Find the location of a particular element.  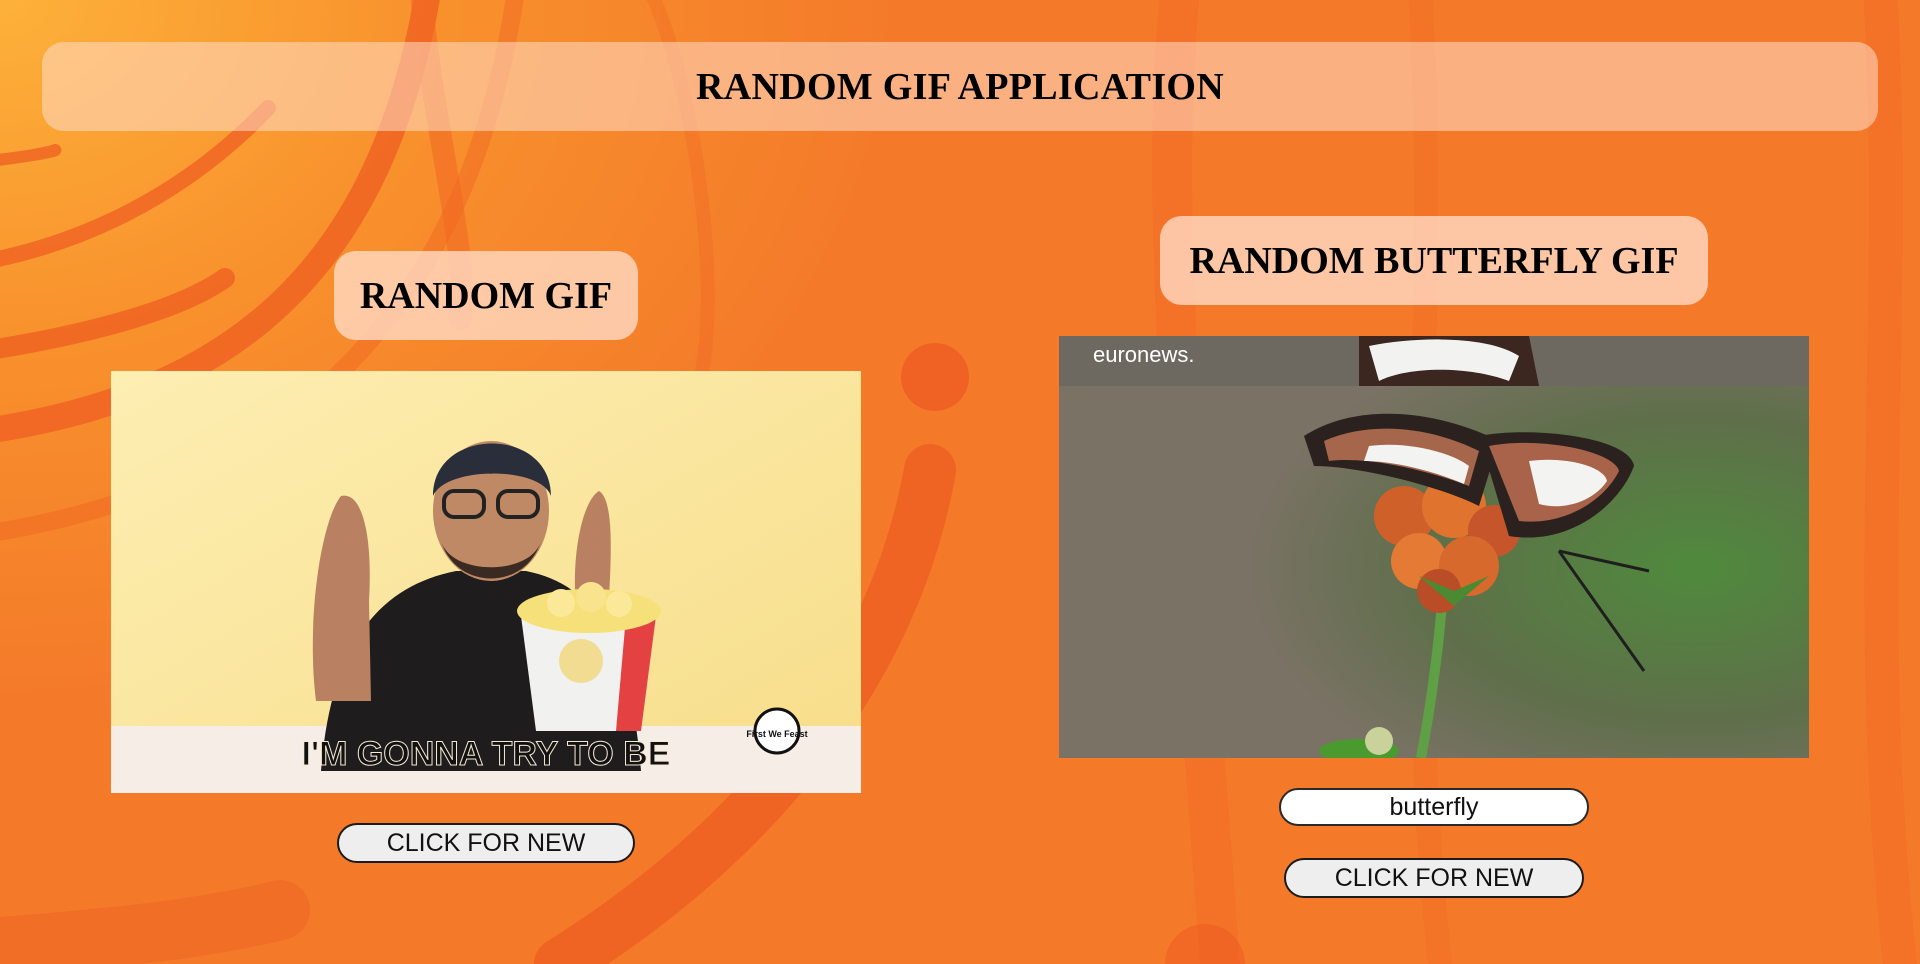

butterfly-click-for-new-button: CLICK FOR NEW is located at coordinates (1434, 878).